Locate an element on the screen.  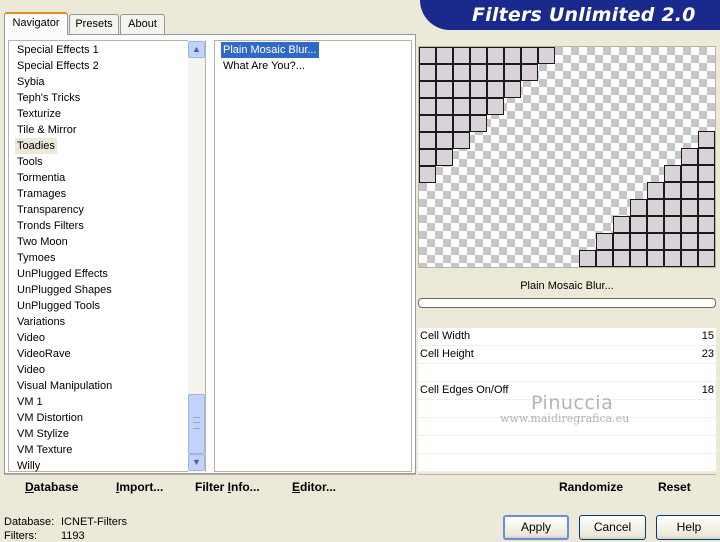
category-item: VideoRave is located at coordinates (44, 354).